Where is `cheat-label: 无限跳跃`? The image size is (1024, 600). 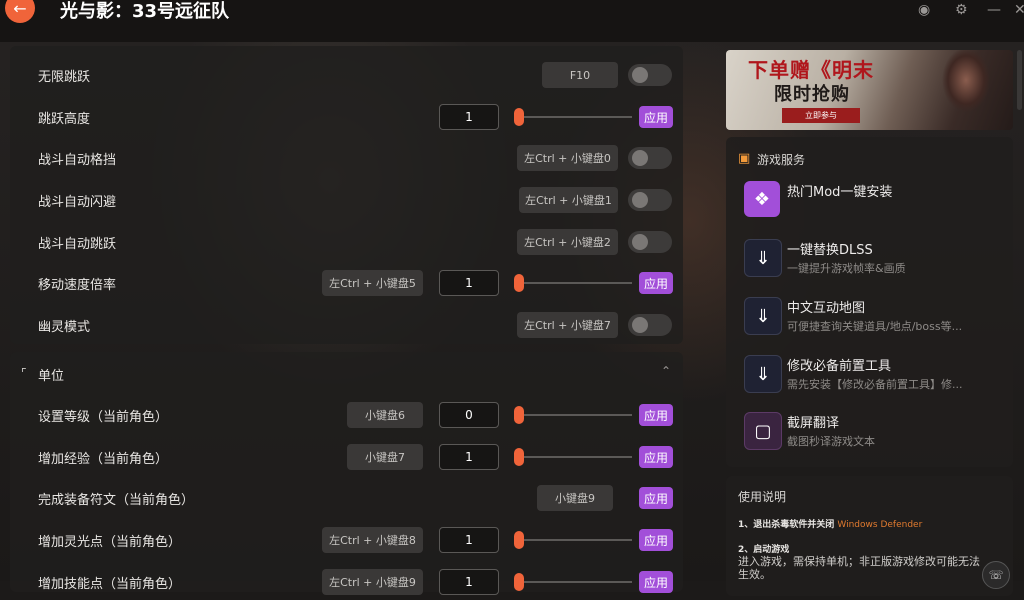 cheat-label: 无限跳跃 is located at coordinates (64, 77).